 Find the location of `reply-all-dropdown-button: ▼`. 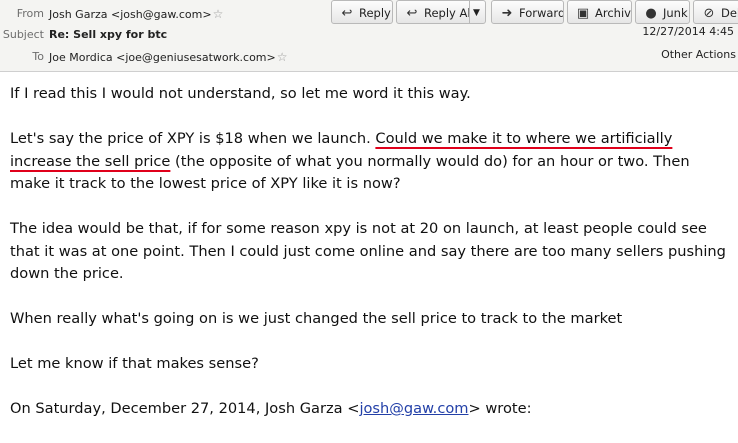

reply-all-dropdown-button: ▼ is located at coordinates (477, 12).